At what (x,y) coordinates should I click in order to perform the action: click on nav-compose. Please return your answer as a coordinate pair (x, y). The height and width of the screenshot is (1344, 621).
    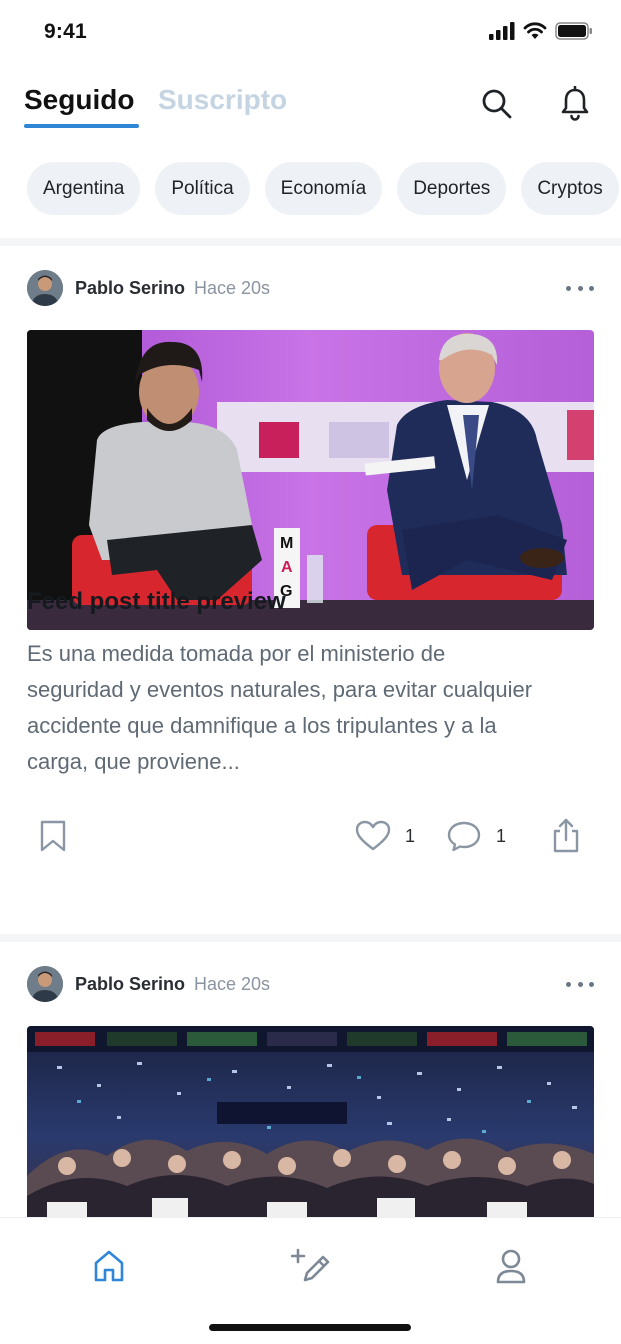
    Looking at the image, I should click on (311, 1266).